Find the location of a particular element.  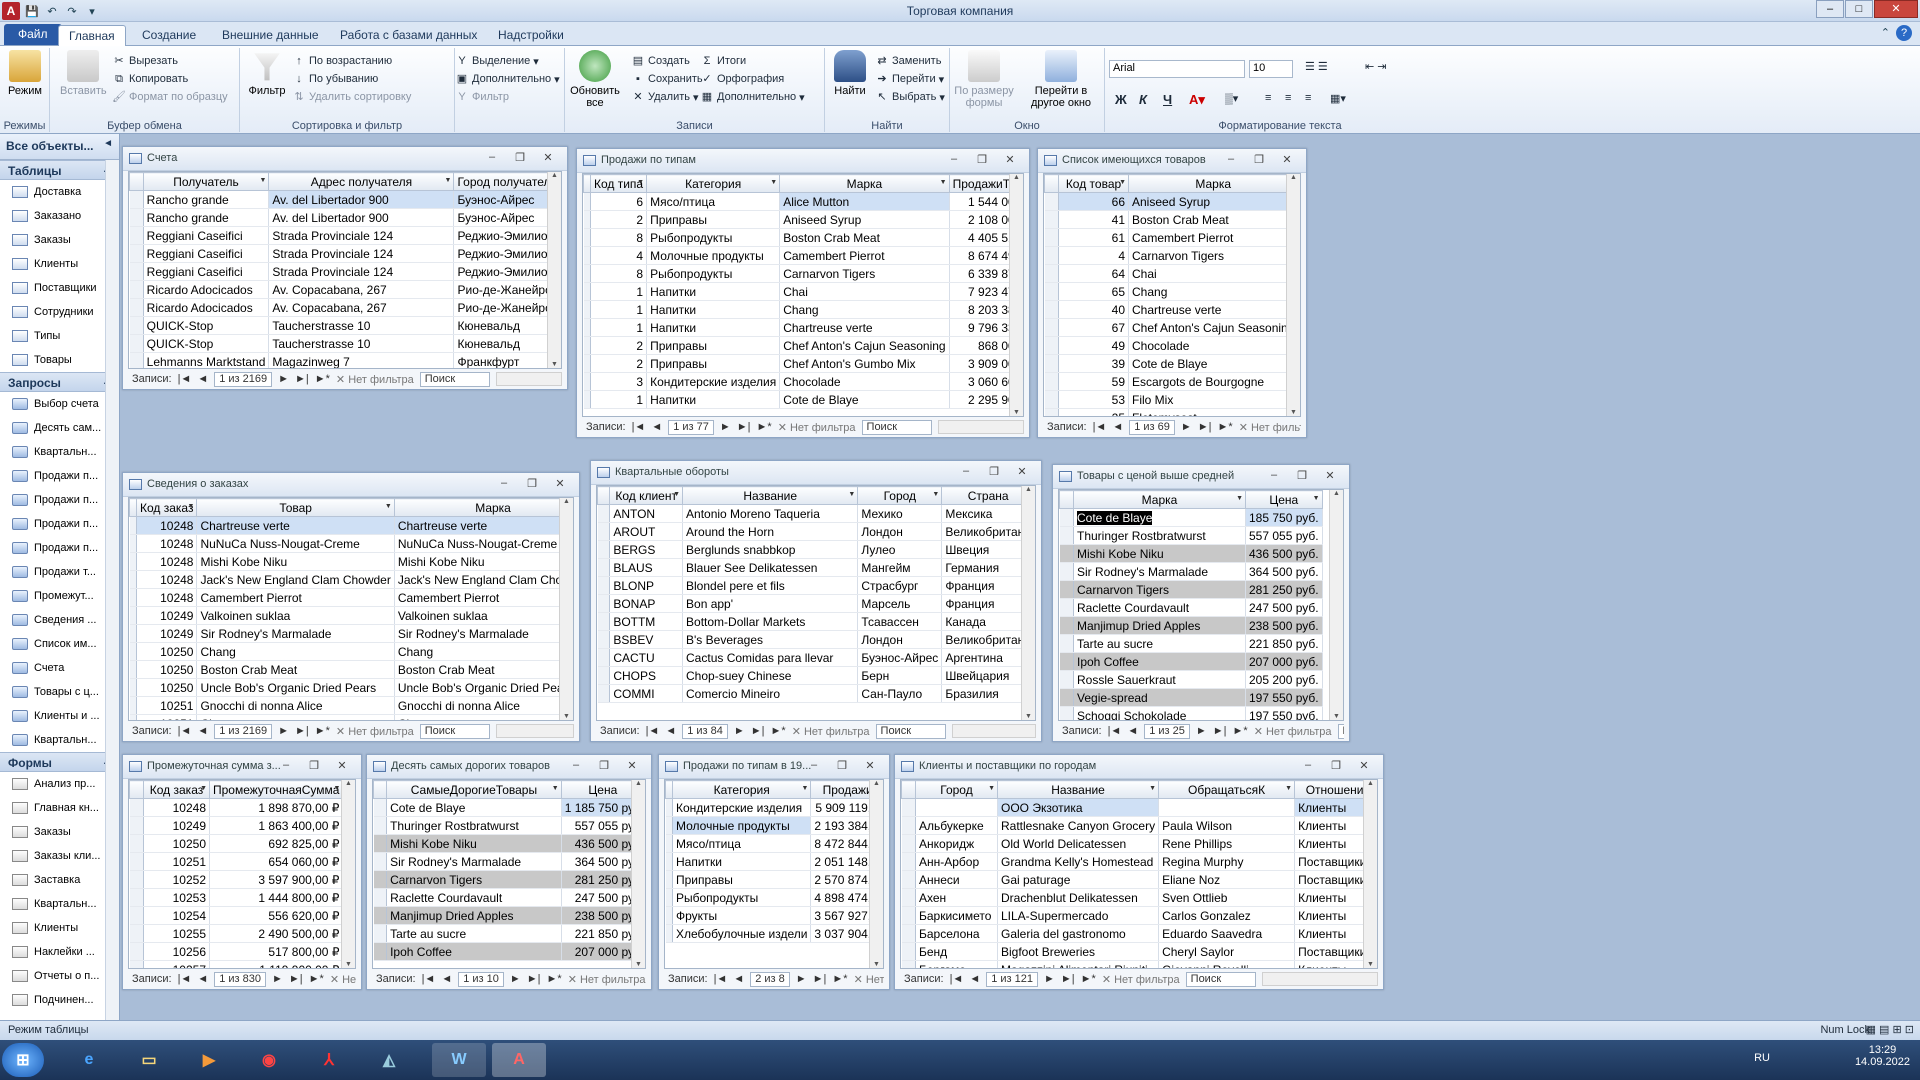

table-cell: Приправы is located at coordinates (742, 879).